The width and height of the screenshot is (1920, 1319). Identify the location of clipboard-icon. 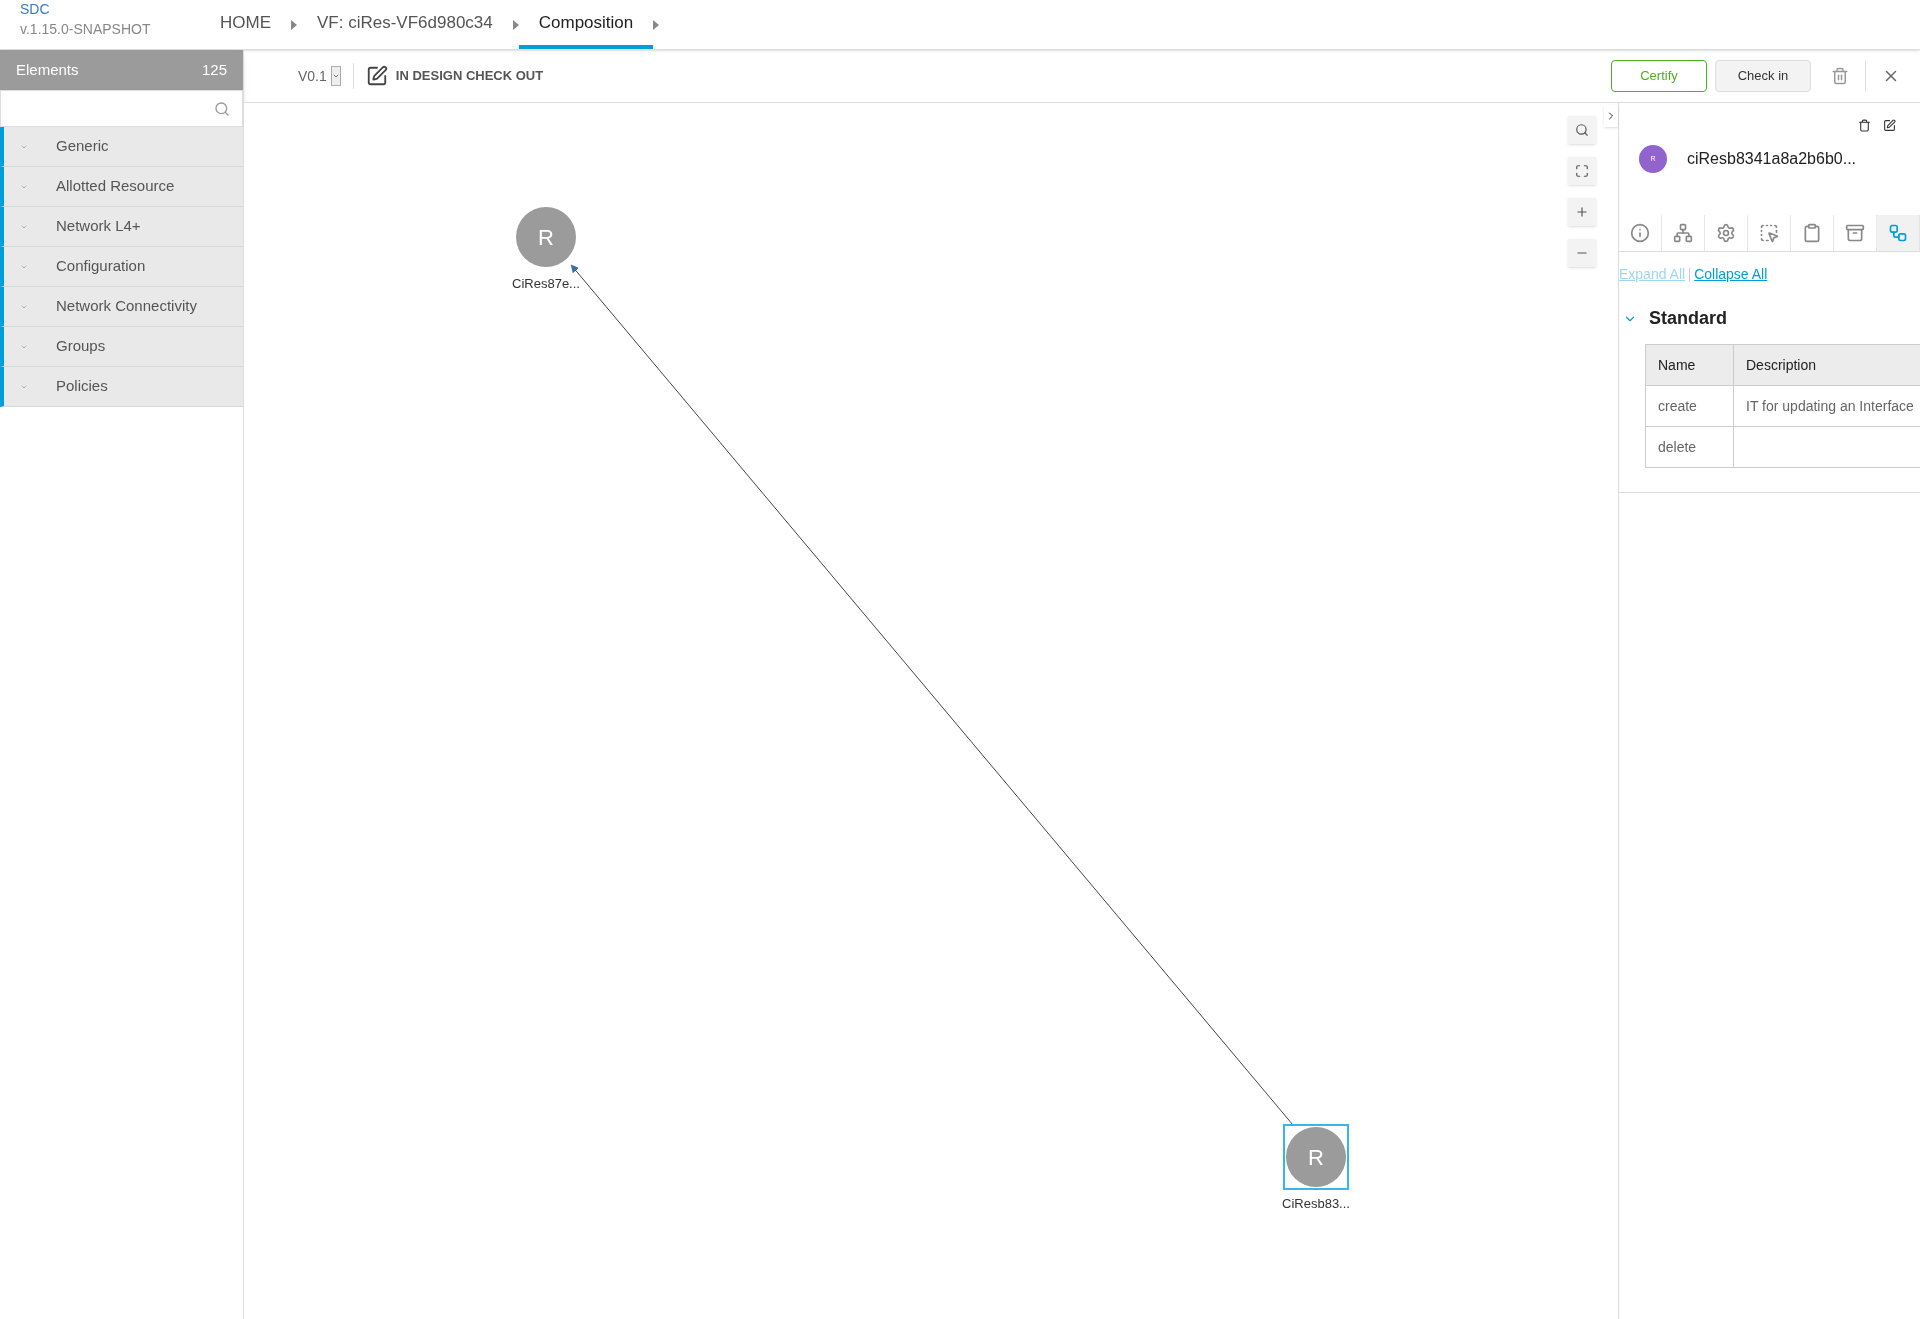
(1812, 233).